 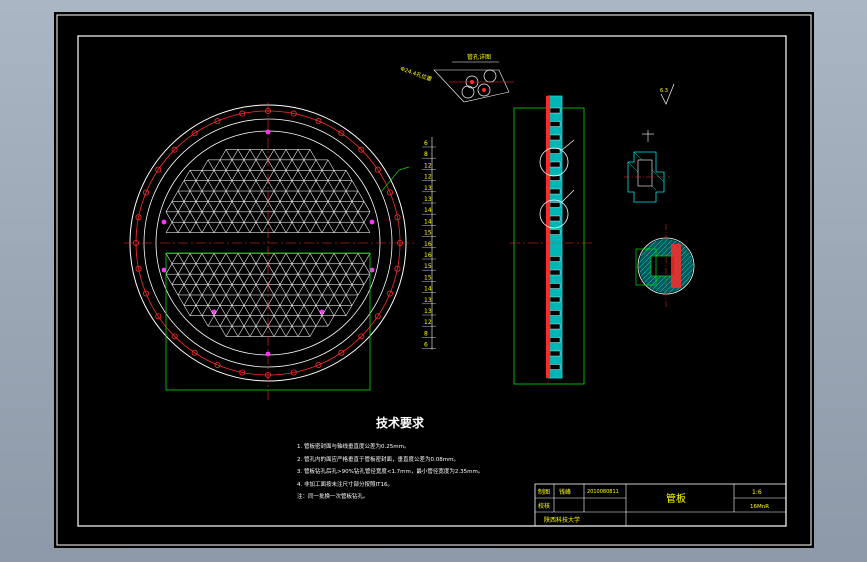 What do you see at coordinates (428, 322) in the screenshot?
I see `part-number: 12` at bounding box center [428, 322].